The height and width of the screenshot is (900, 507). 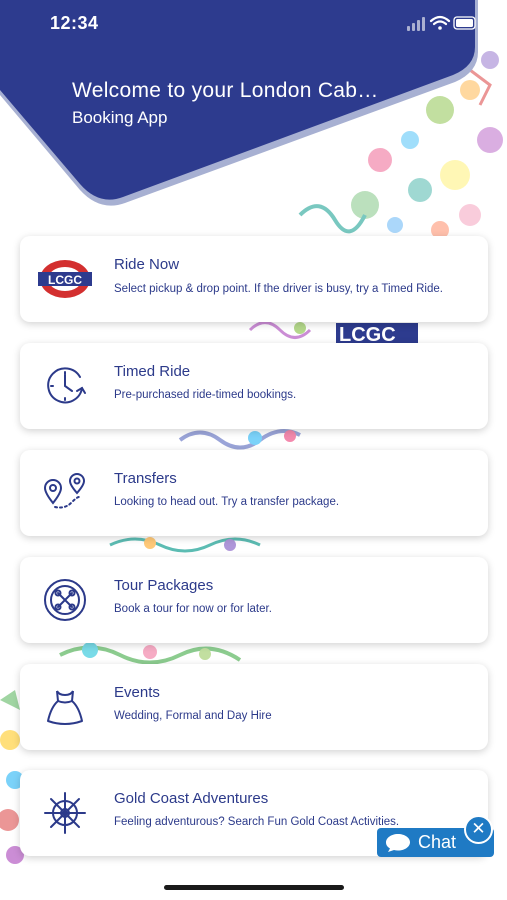 I want to click on status-icons, so click(x=441, y=23).